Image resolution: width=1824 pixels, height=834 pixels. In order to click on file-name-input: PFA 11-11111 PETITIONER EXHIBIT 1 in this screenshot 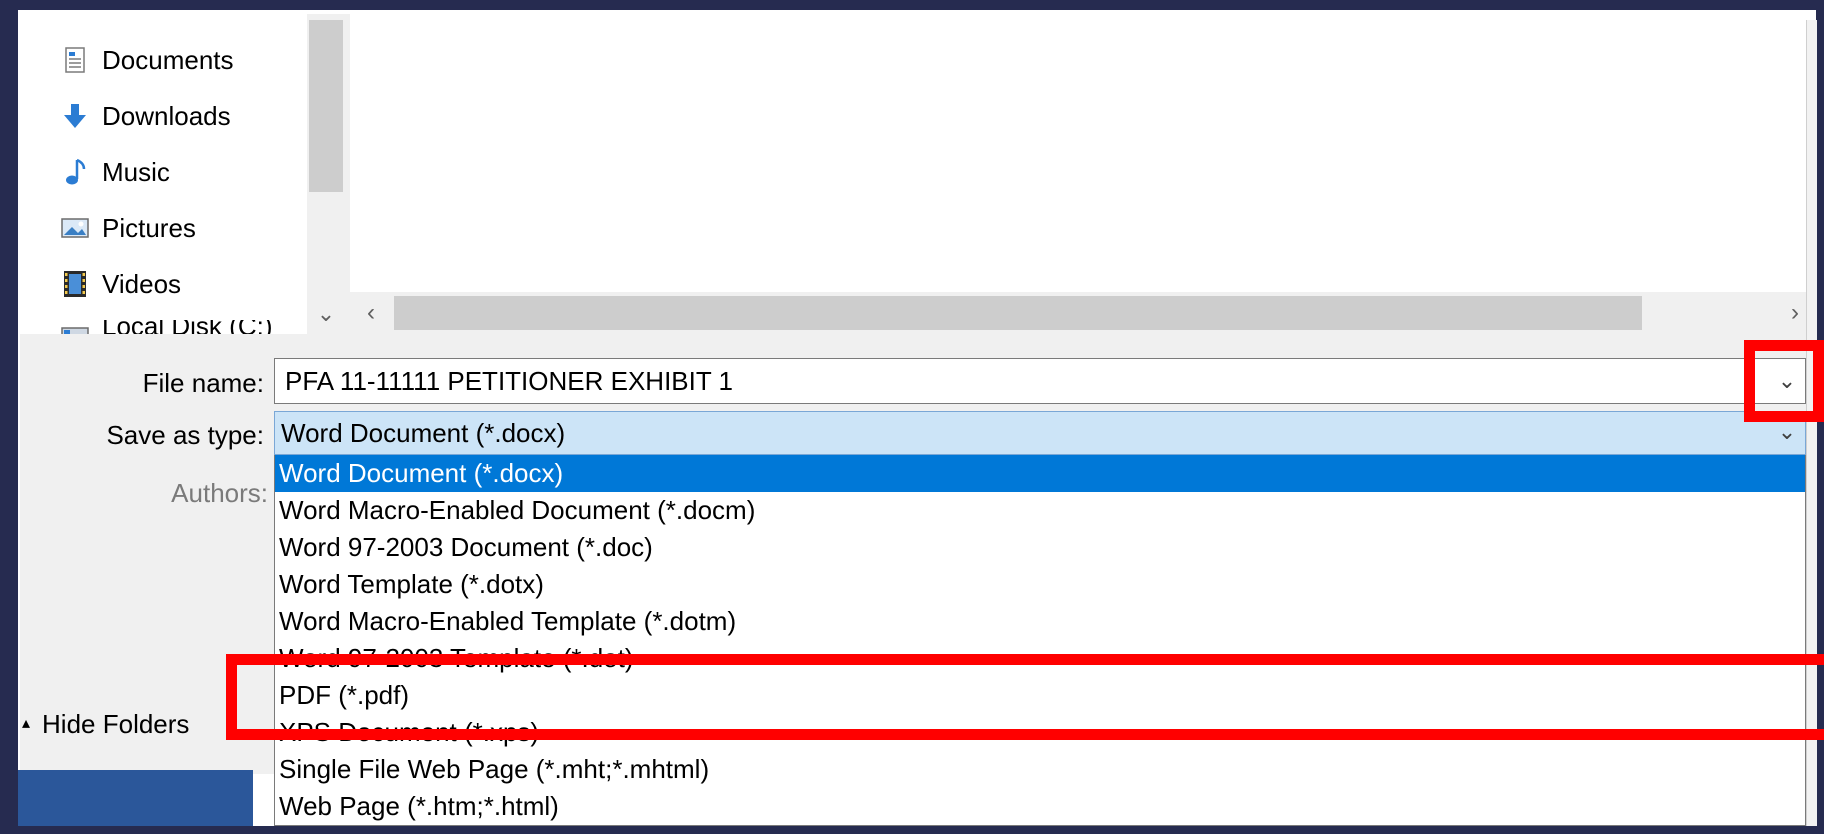, I will do `click(1040, 381)`.